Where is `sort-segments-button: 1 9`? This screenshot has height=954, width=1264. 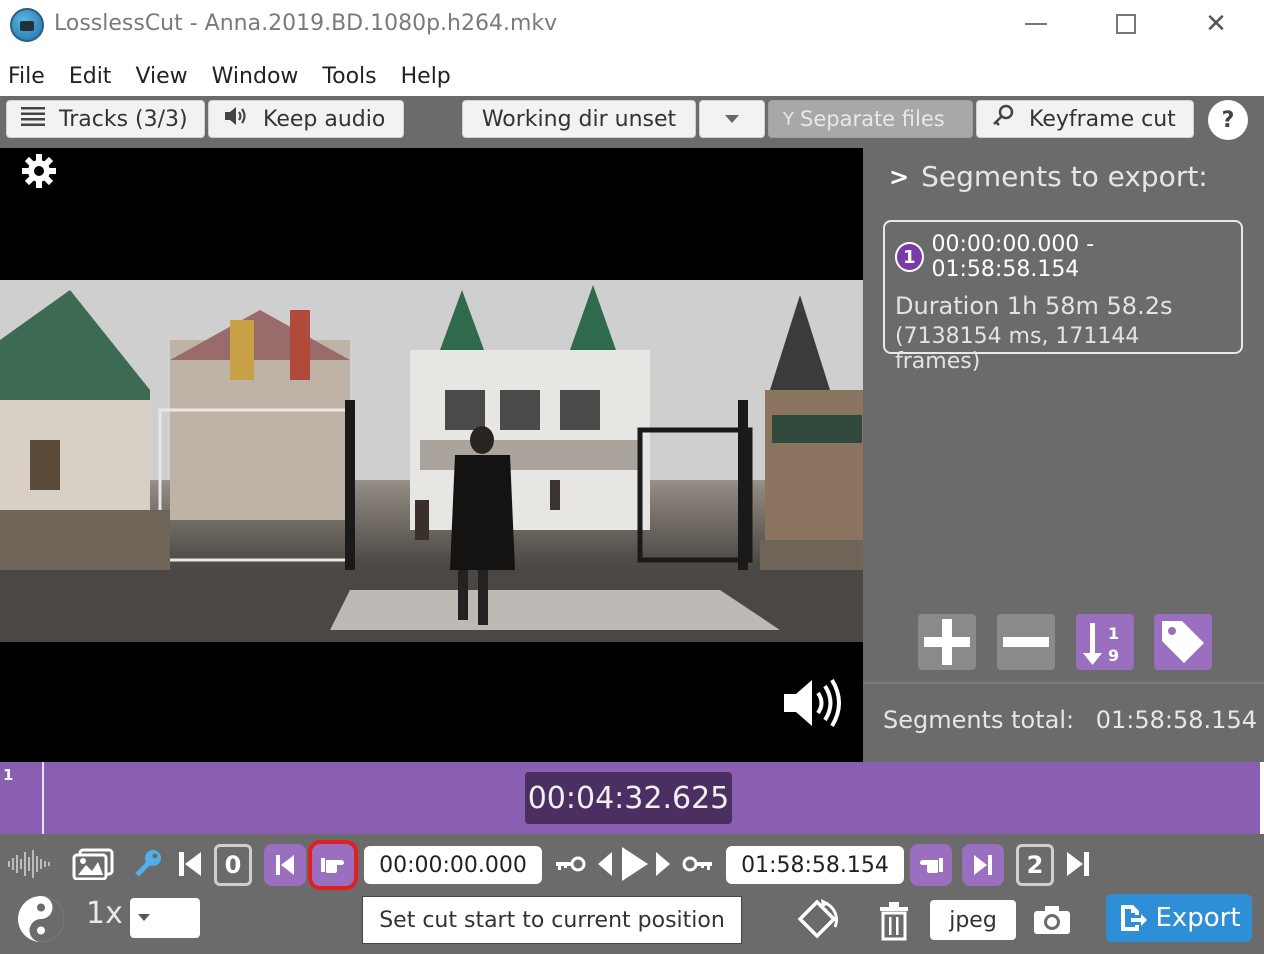
sort-segments-button: 1 9 is located at coordinates (1105, 642).